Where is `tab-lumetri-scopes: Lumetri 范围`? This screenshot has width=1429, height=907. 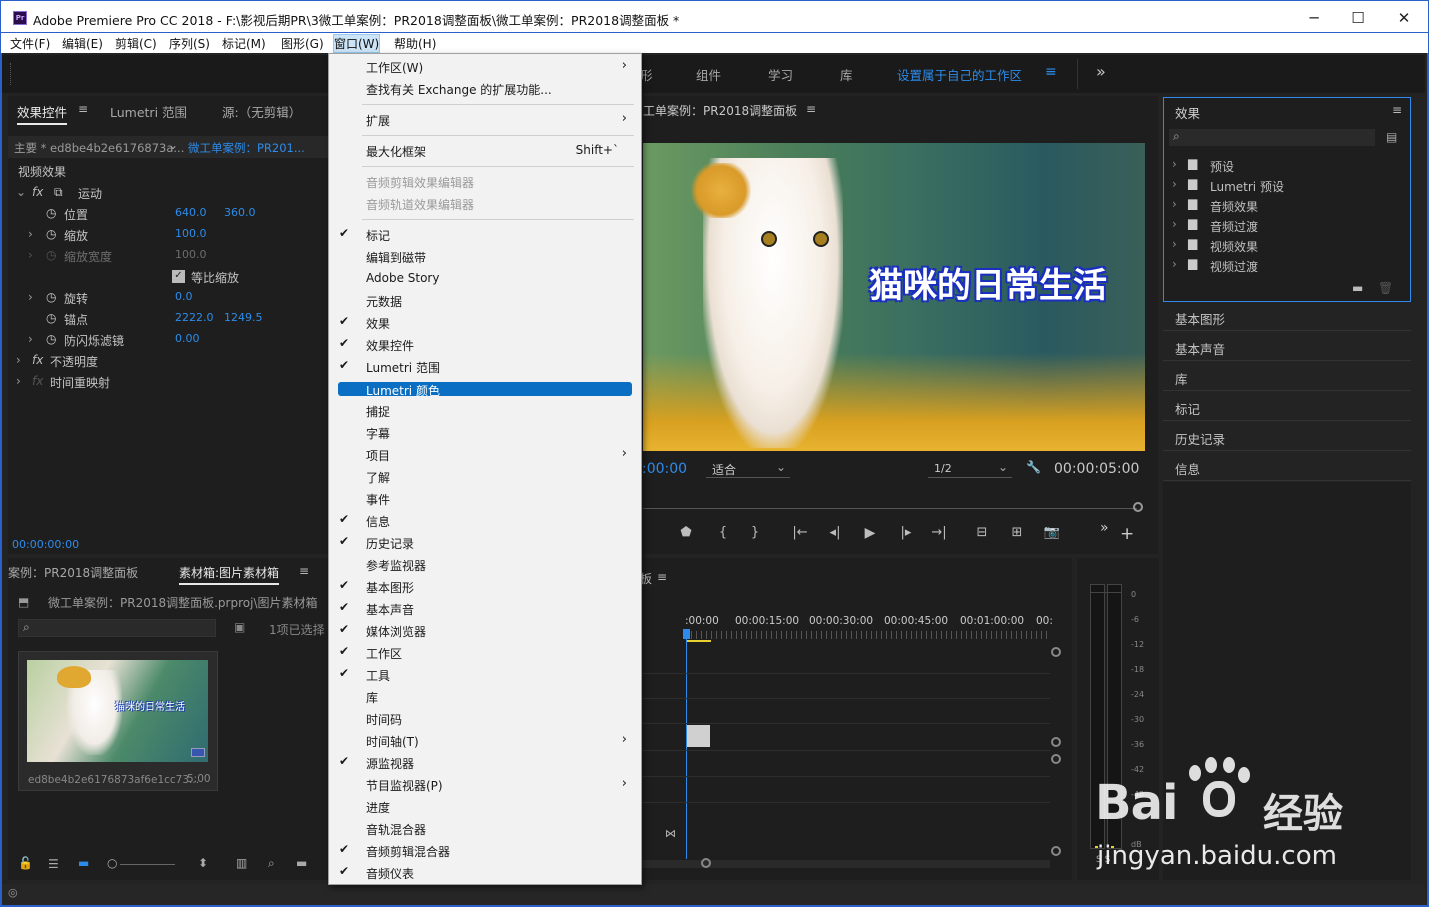
tab-lumetri-scopes: Lumetri 范围 is located at coordinates (148, 111).